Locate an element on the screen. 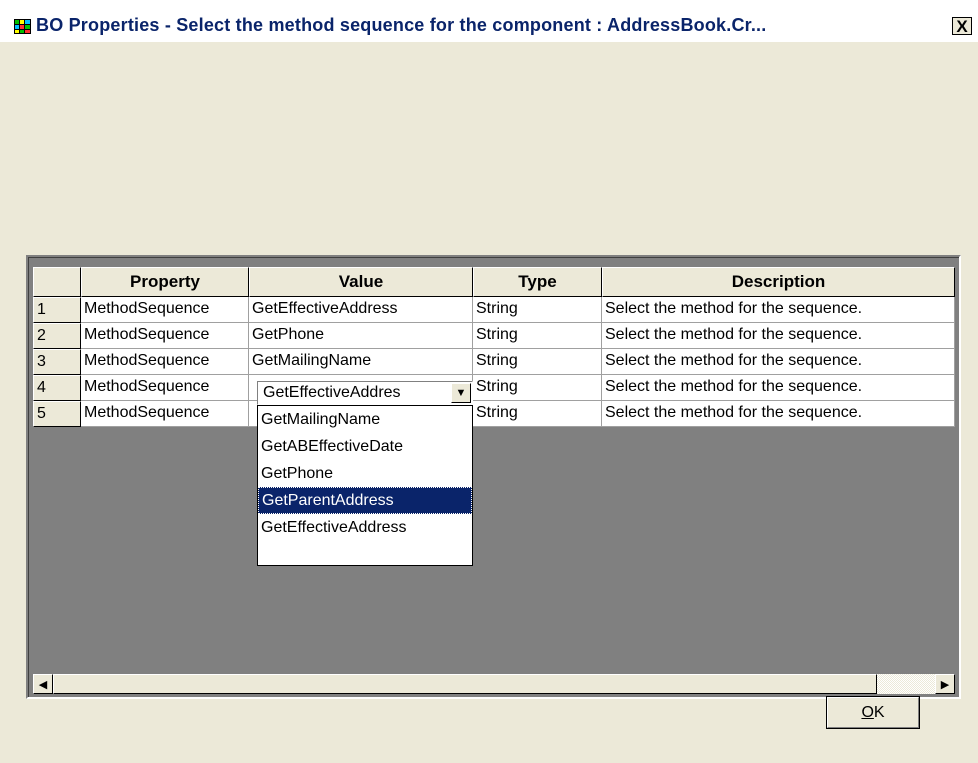 The height and width of the screenshot is (763, 978). row-header: 1 is located at coordinates (57, 310).